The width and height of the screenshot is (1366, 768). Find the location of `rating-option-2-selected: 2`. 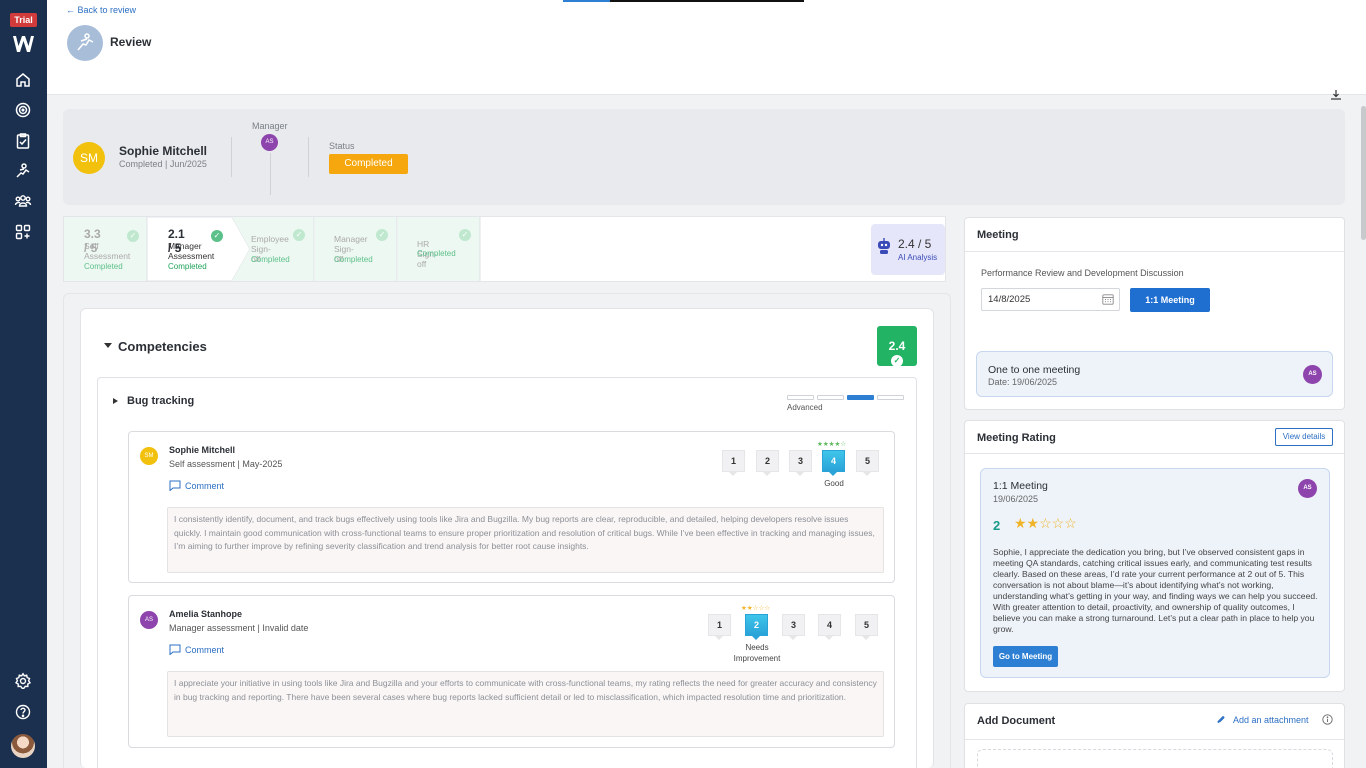

rating-option-2-selected: 2 is located at coordinates (756, 625).